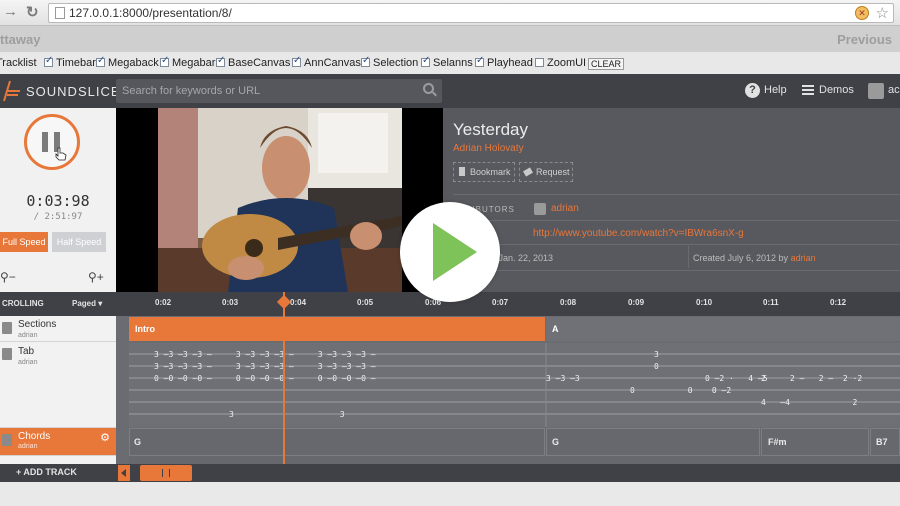  I want to click on pause-button, so click(52, 142).